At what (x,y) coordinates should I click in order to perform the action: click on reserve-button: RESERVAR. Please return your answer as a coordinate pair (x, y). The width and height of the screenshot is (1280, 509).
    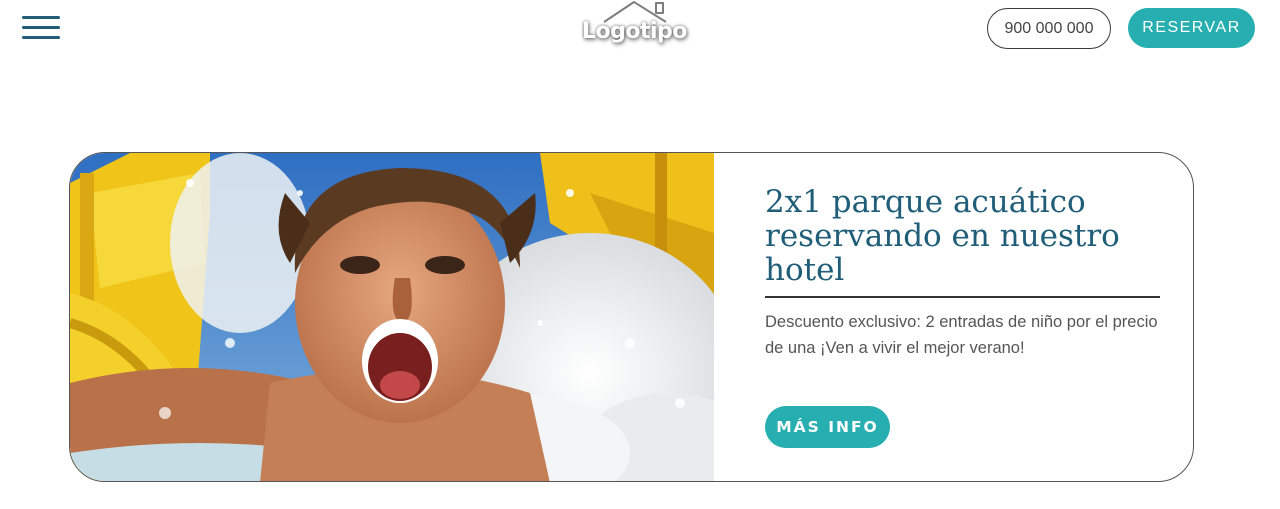
    Looking at the image, I should click on (1191, 28).